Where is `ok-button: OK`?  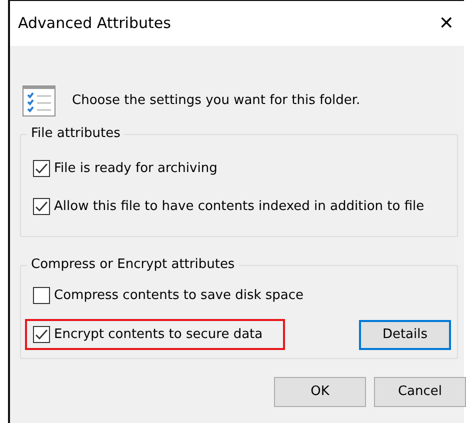
ok-button: OK is located at coordinates (320, 391).